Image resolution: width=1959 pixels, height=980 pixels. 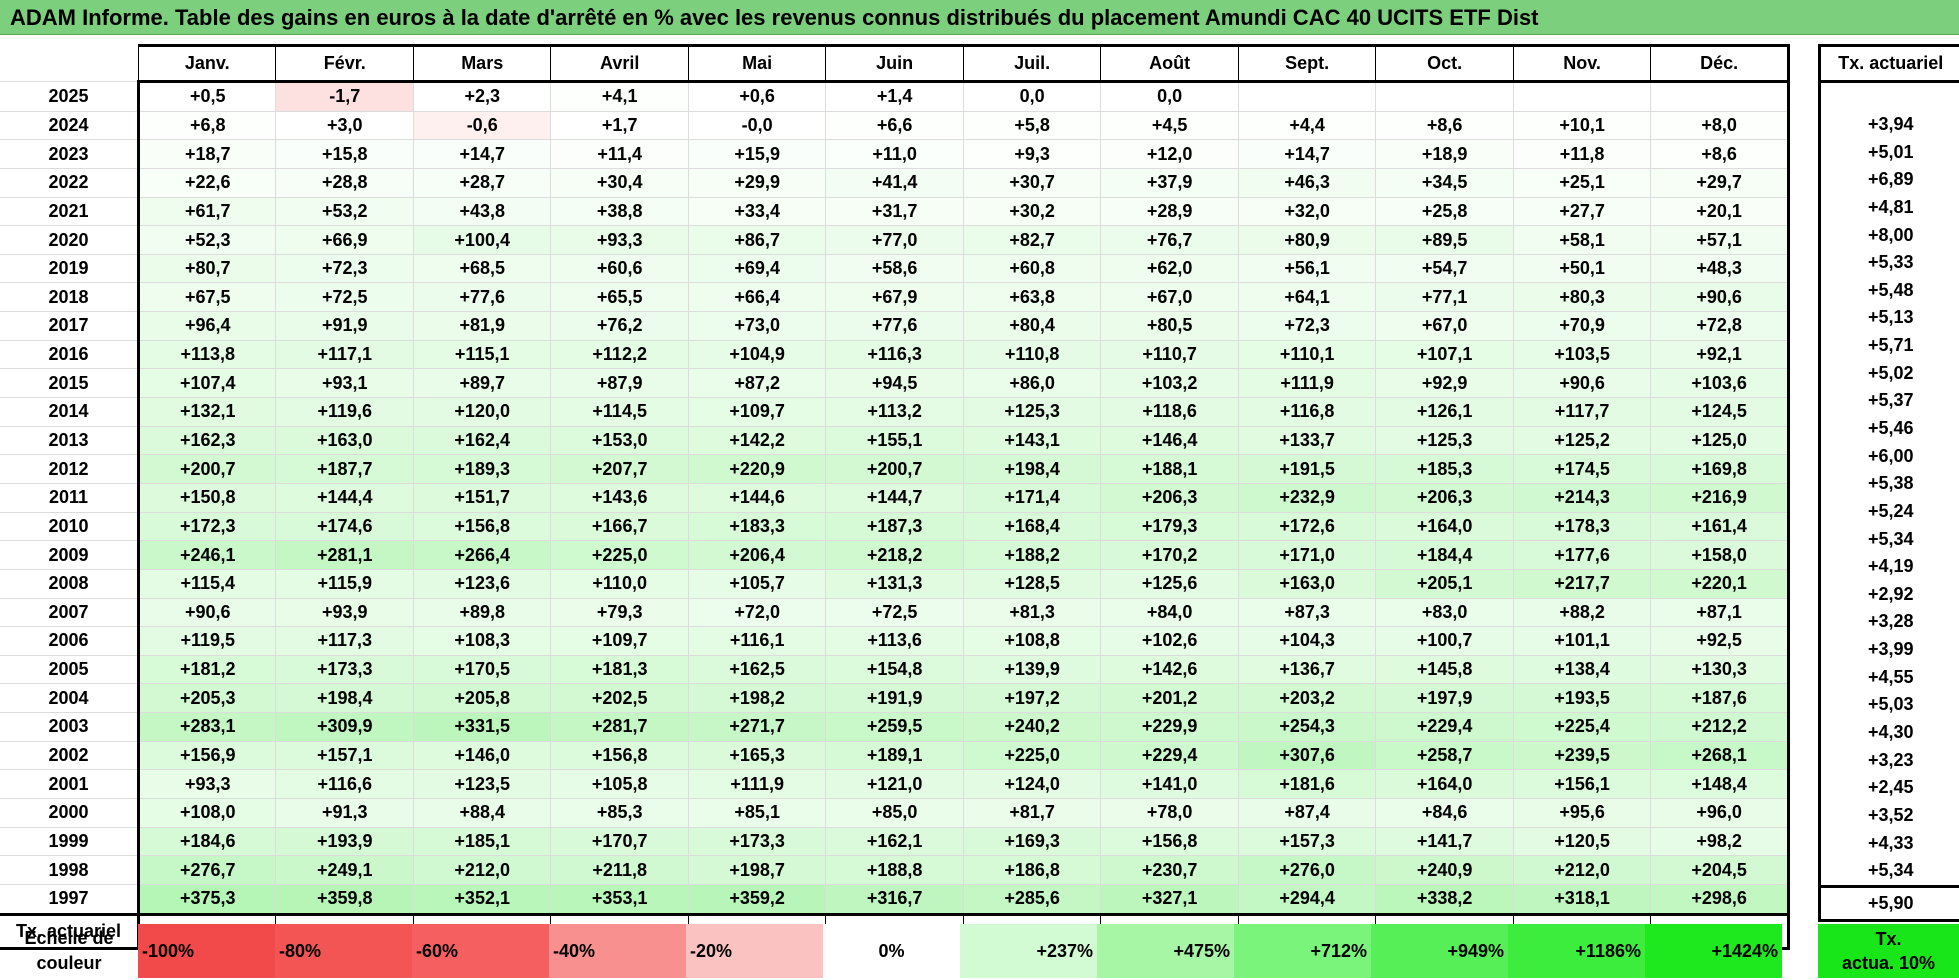 What do you see at coordinates (756, 440) in the screenshot?
I see `gain-cell: +142,2` at bounding box center [756, 440].